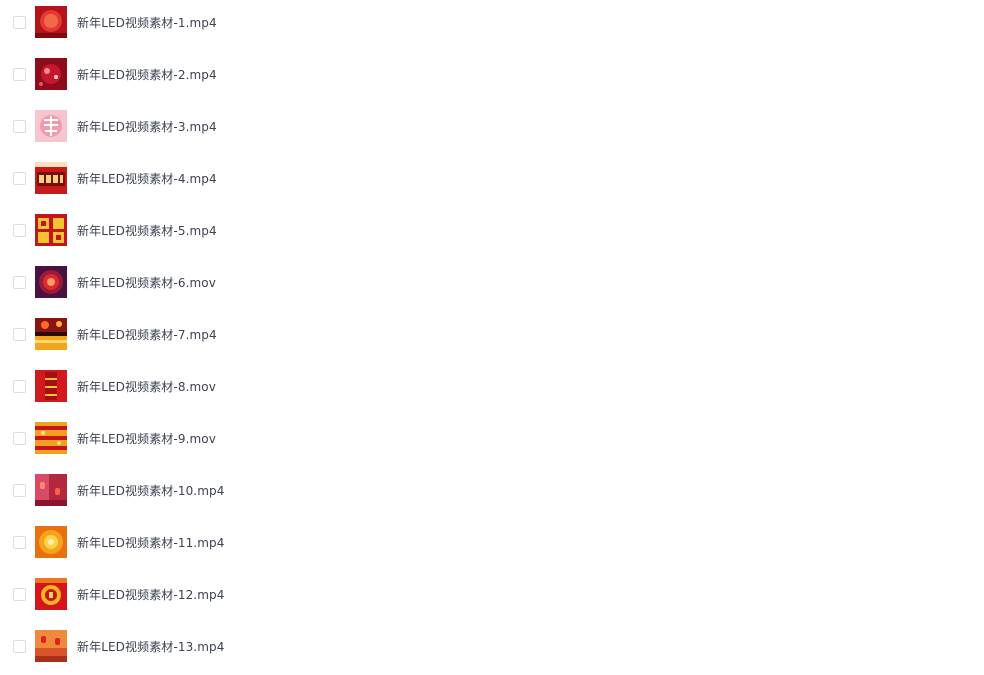 This screenshot has height=675, width=984. What do you see at coordinates (147, 334) in the screenshot?
I see `file-name: 新年LED视频素材-7.mp4` at bounding box center [147, 334].